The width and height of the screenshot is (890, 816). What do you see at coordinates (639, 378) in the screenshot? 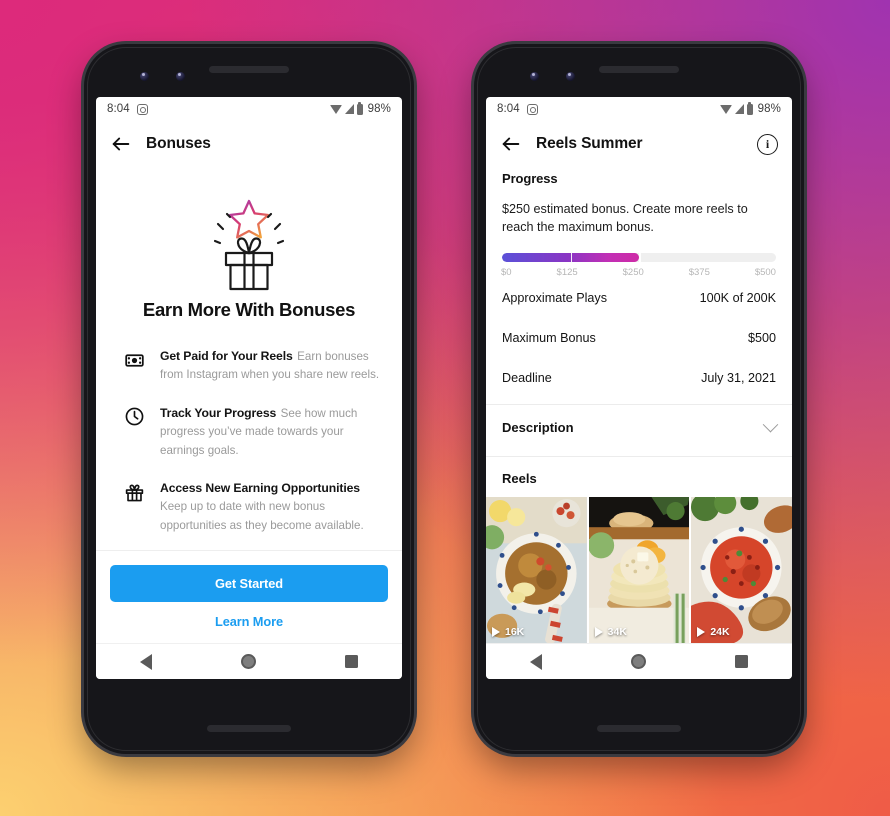
I see `stat-row-deadline: Deadline July 31, 2021` at bounding box center [639, 378].